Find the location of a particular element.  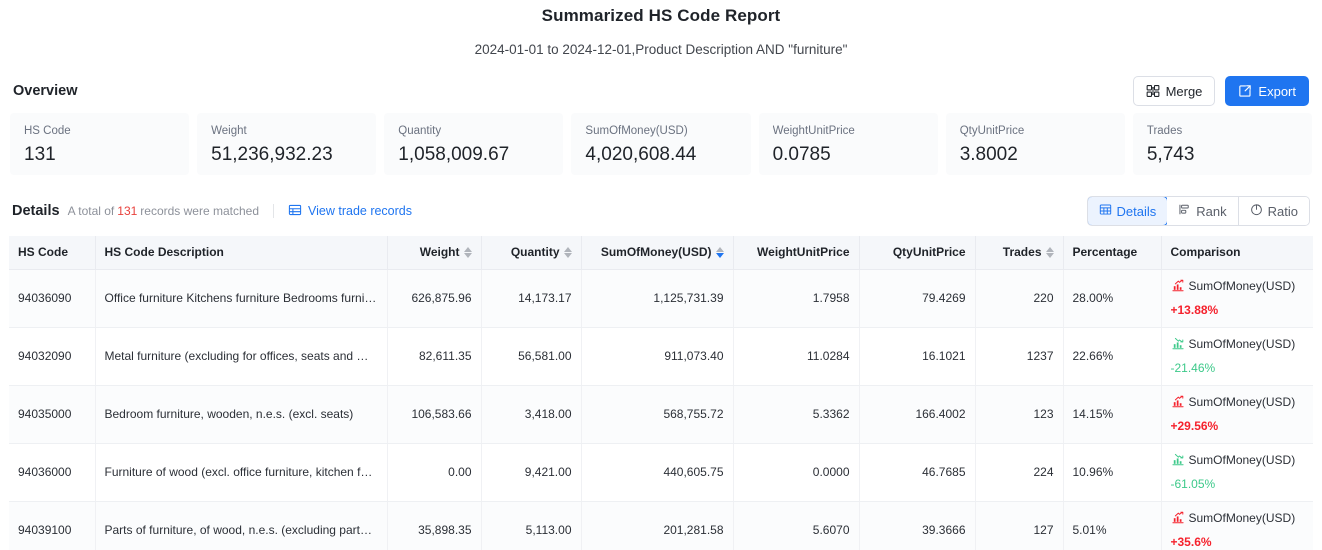

view-mode-ratio: Ratio is located at coordinates (1273, 211).